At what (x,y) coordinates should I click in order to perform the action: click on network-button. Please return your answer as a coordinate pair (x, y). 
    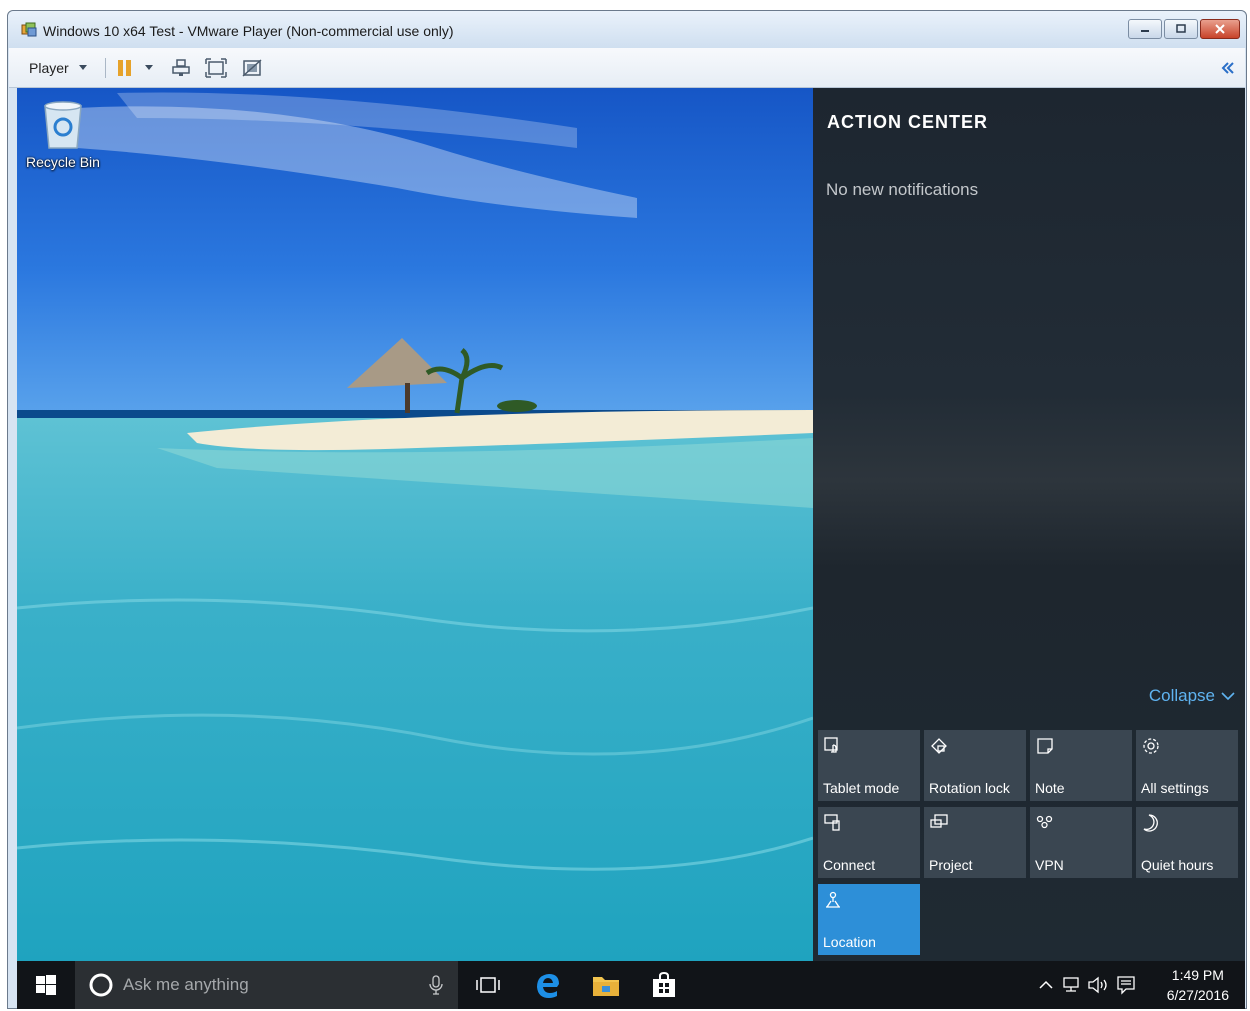
    Looking at the image, I should click on (1072, 985).